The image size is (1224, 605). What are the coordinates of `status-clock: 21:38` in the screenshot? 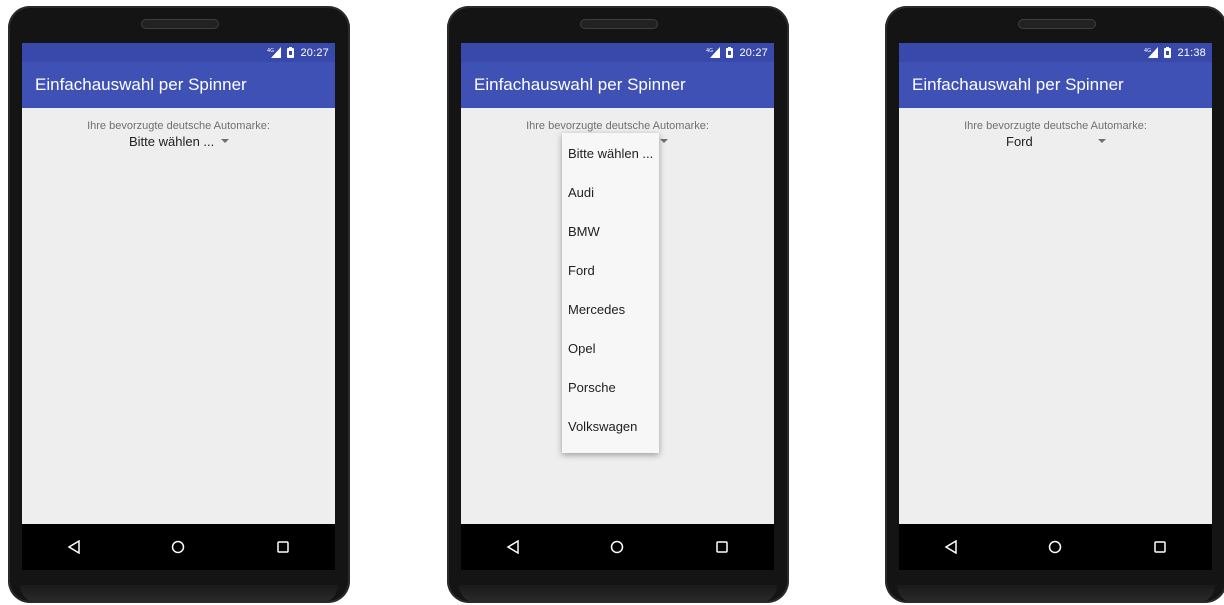 It's located at (1191, 52).